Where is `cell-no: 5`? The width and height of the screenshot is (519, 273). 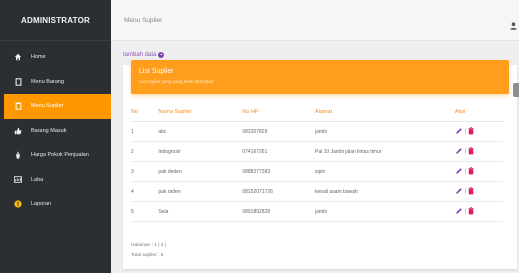 cell-no: 5 is located at coordinates (144, 211).